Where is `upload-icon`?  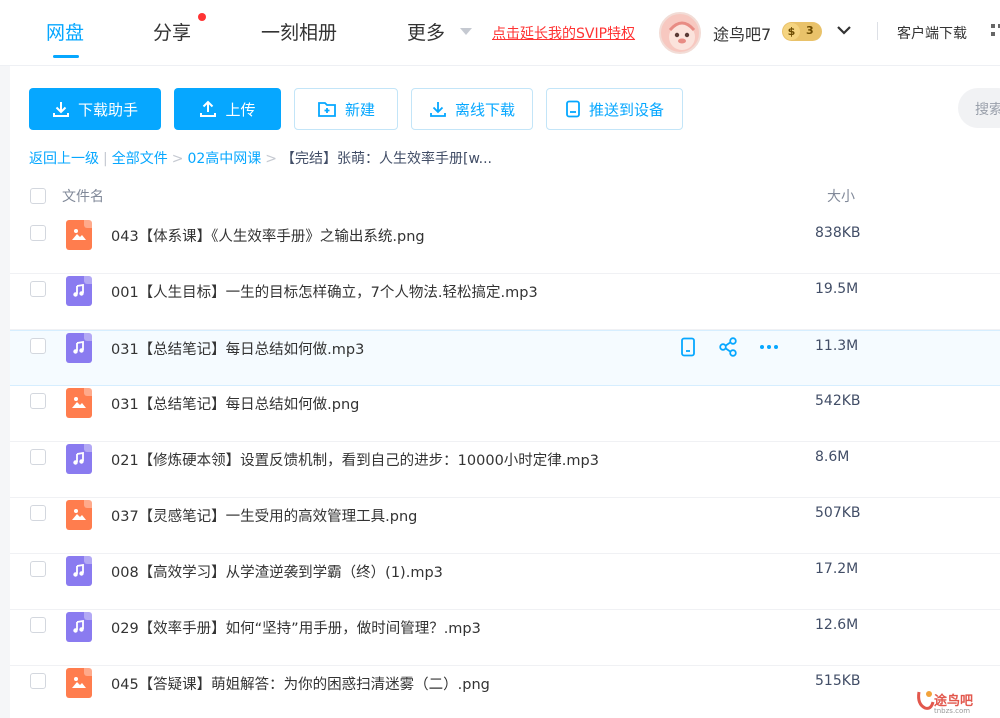 upload-icon is located at coordinates (208, 108).